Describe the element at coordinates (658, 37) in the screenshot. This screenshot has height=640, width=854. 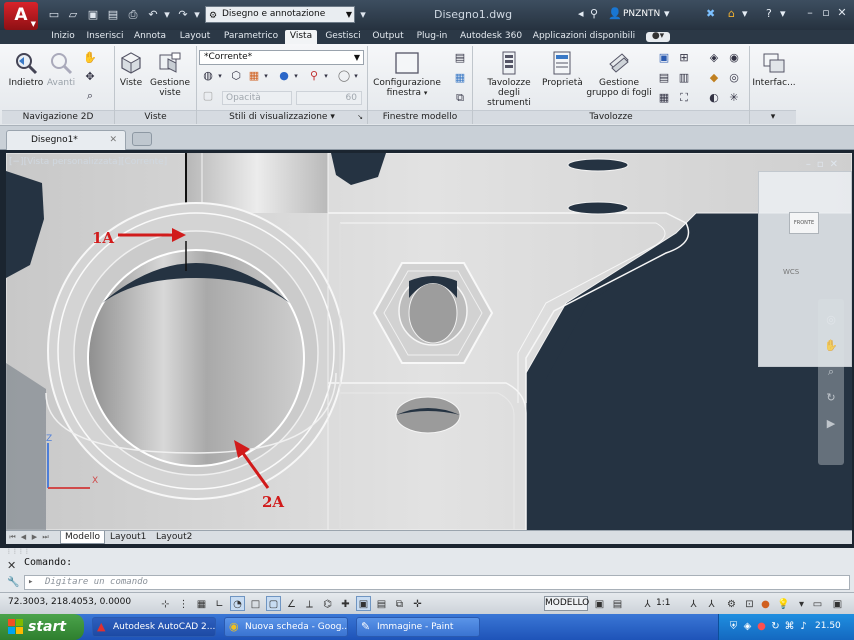
I see `ribbon-minimize-toggle: ●▾` at that location.